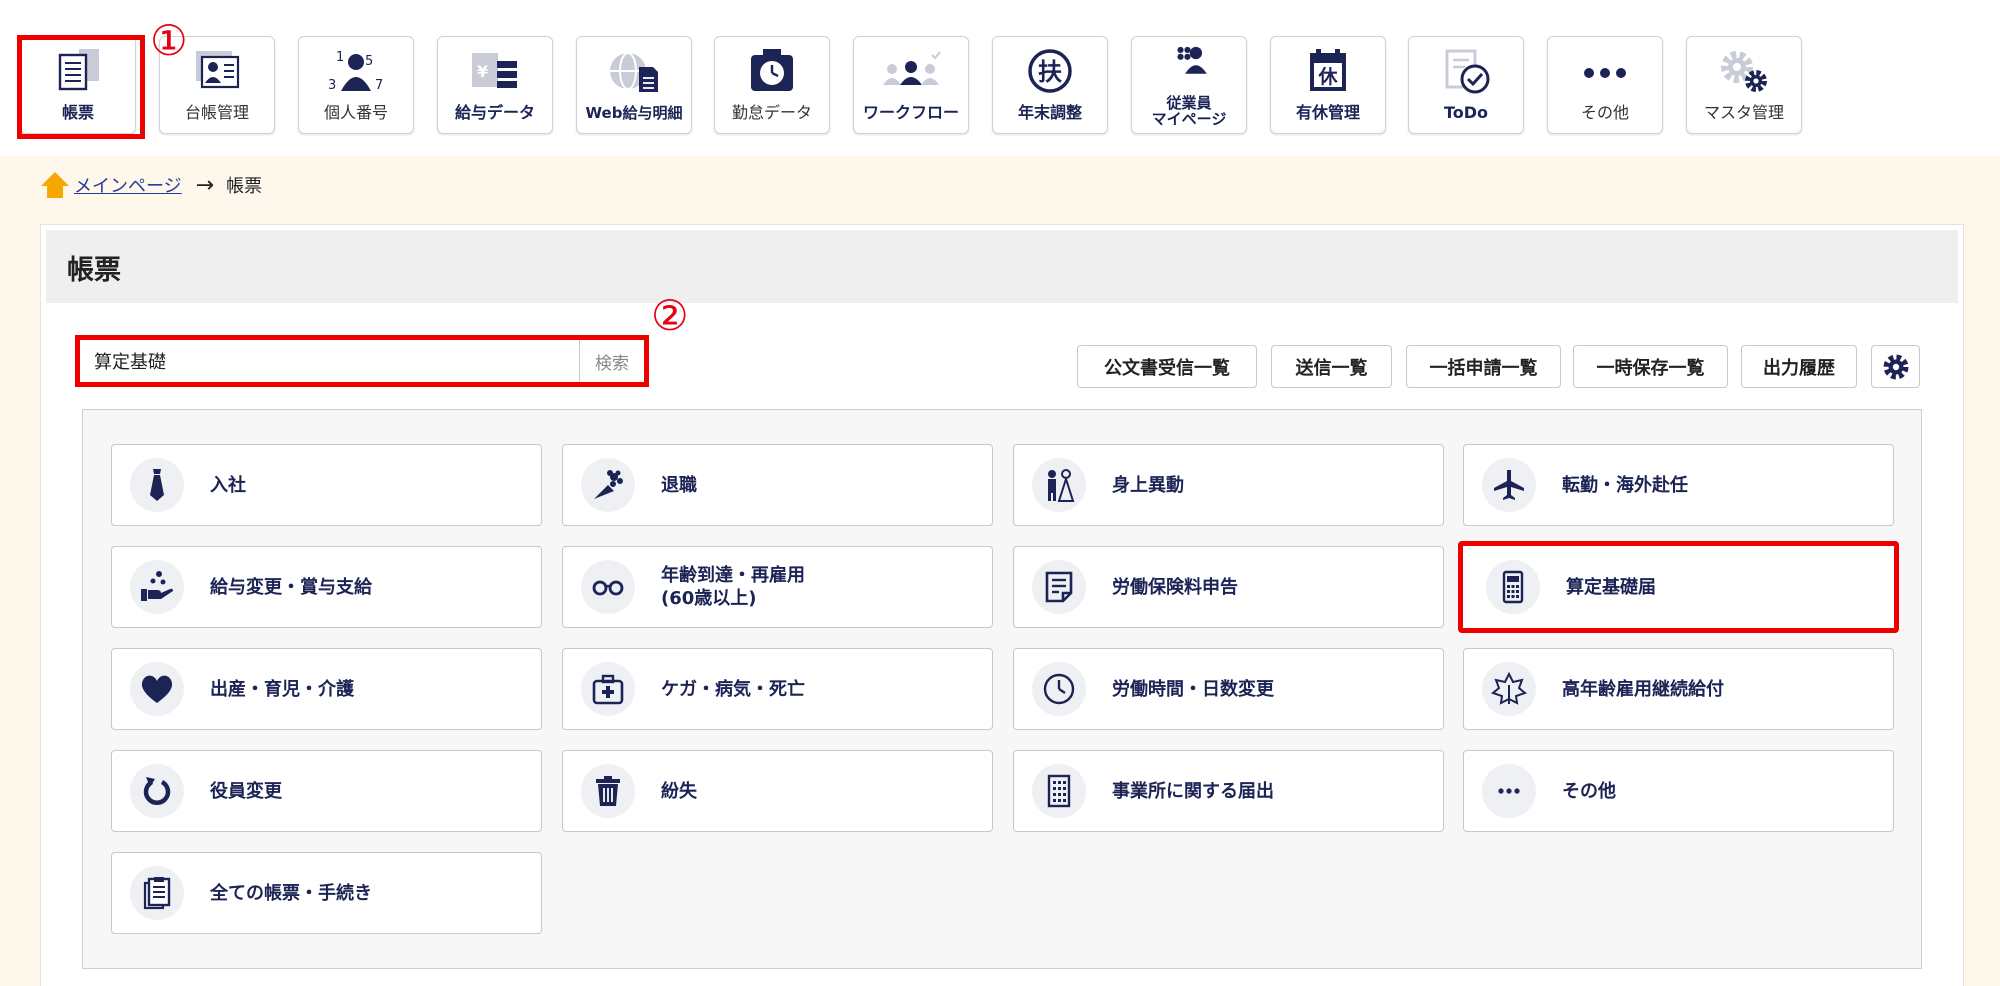 The width and height of the screenshot is (2000, 986). Describe the element at coordinates (228, 485) in the screenshot. I see `category-label: 入社` at that location.